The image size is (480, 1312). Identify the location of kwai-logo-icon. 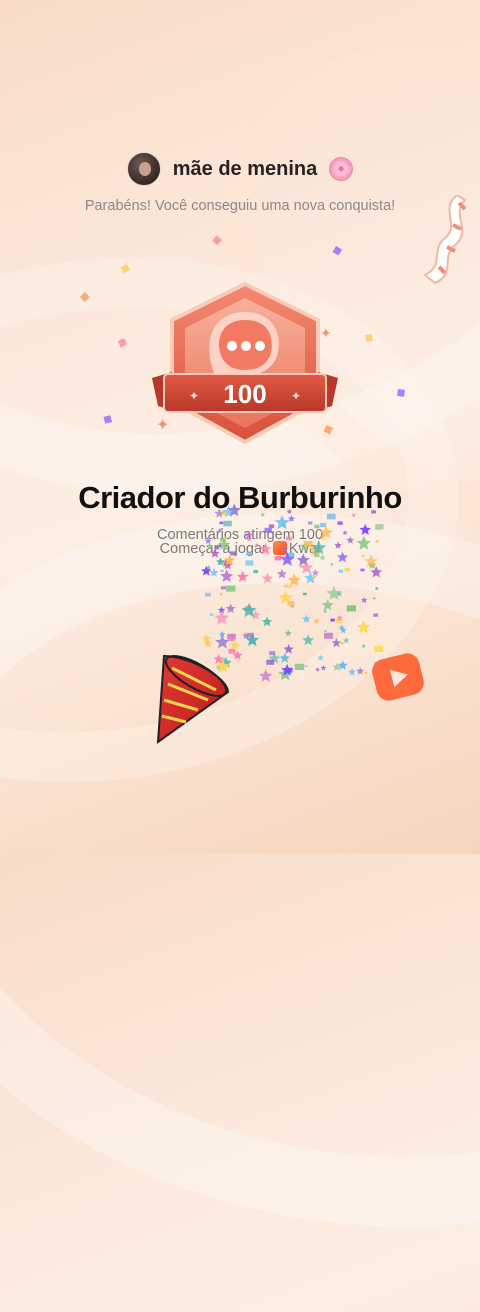
(279, 548).